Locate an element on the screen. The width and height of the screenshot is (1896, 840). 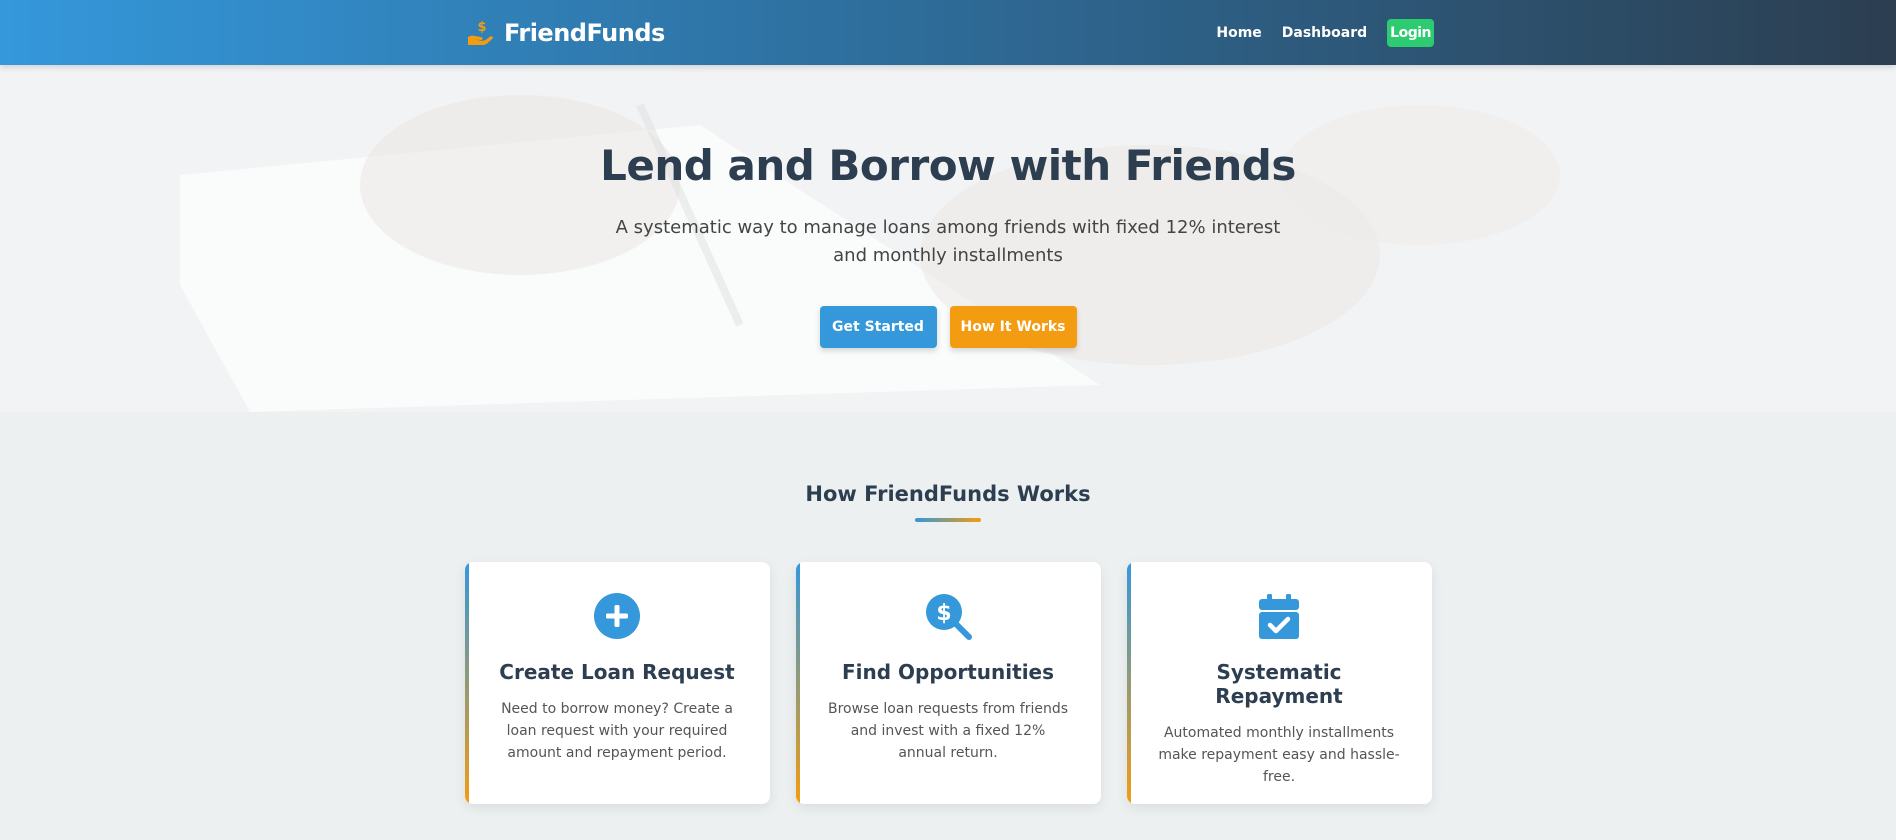
nav-links: Home Dashboard Login is located at coordinates (1325, 32).